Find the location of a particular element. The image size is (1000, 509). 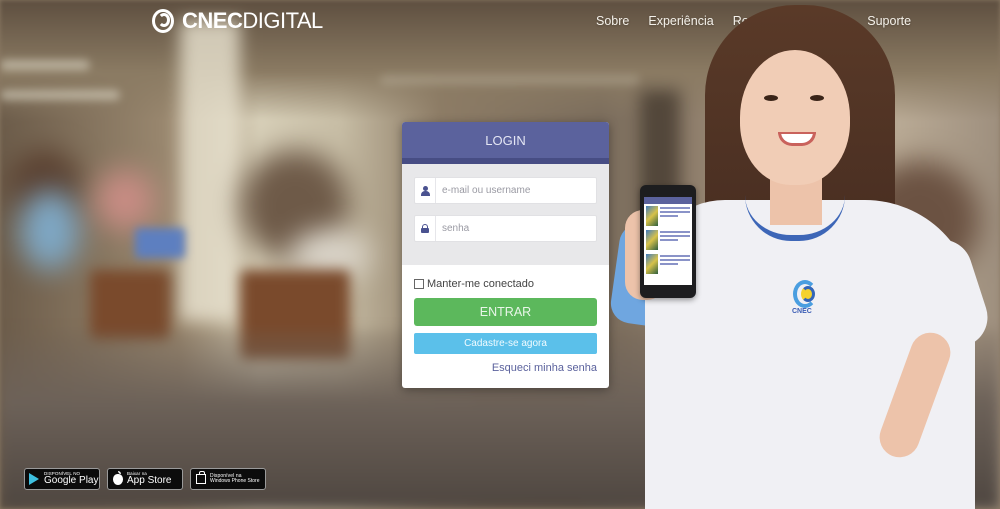

google-play-text: Google Play is located at coordinates (71, 481).